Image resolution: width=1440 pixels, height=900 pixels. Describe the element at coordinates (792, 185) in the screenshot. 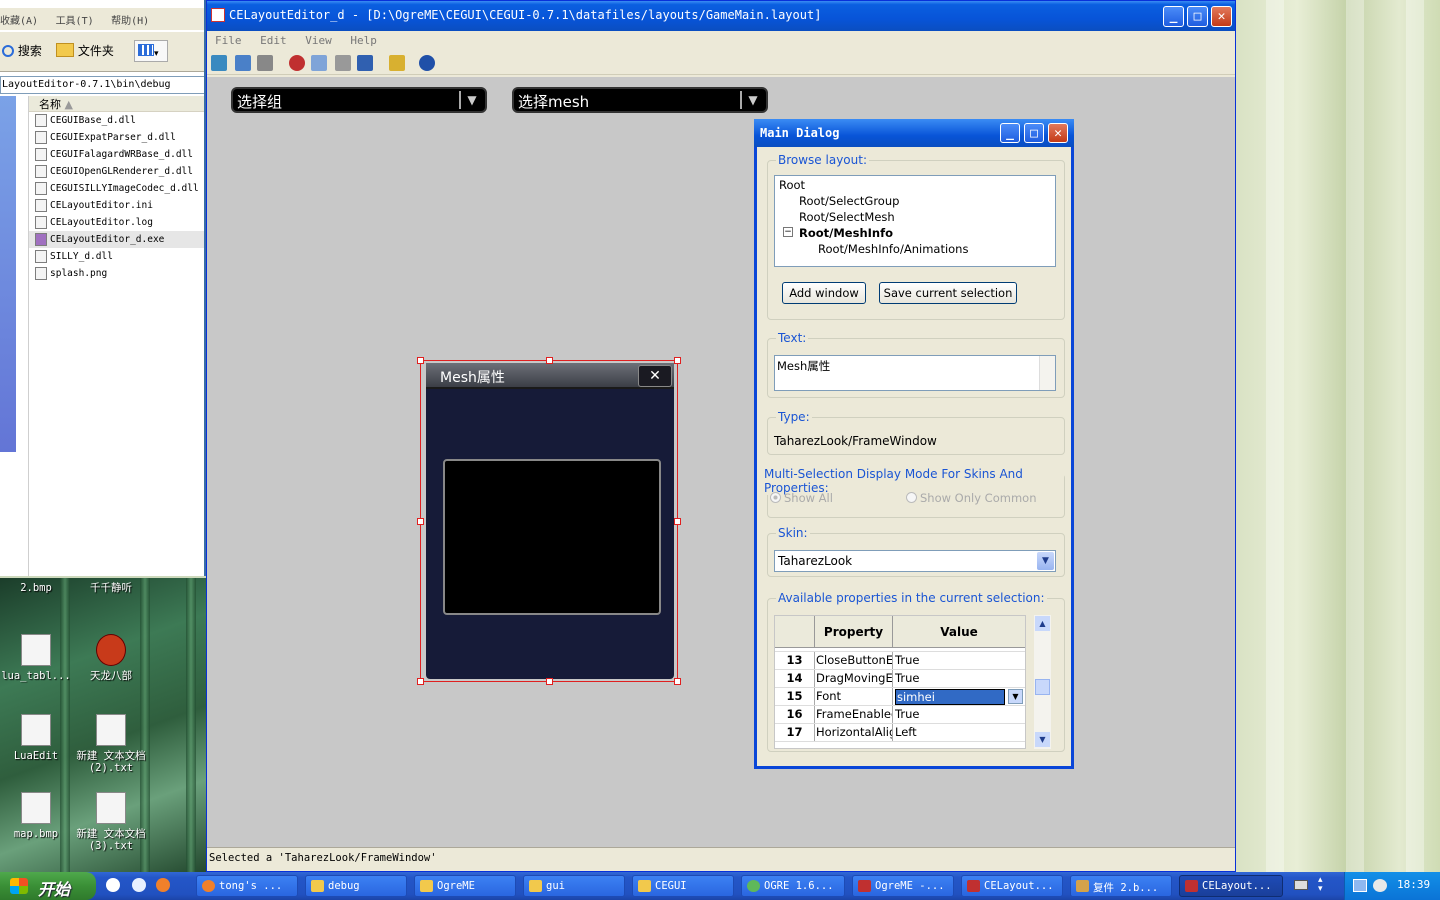

I see `tree-node-root: Root` at that location.